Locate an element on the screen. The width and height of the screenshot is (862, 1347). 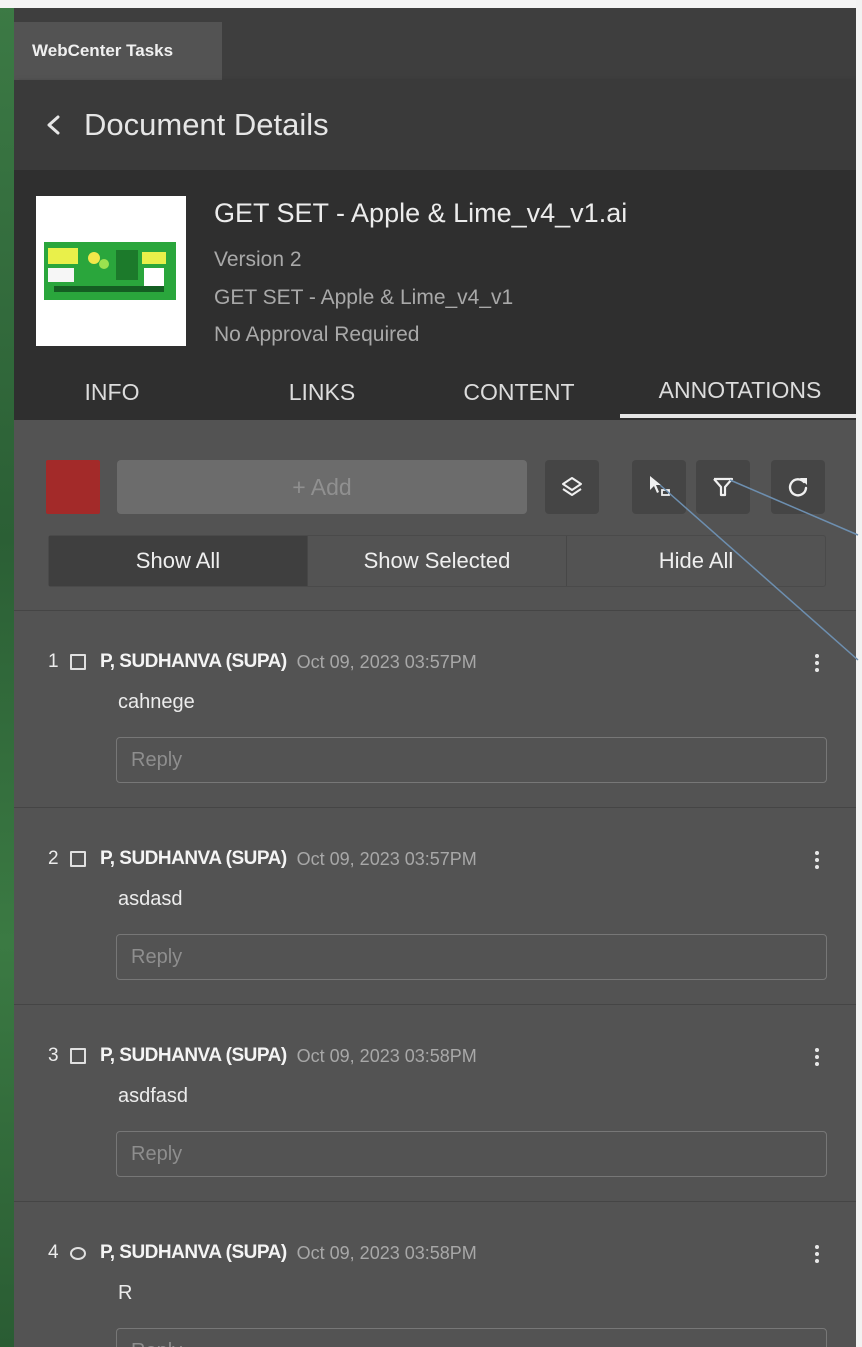
window-top-edge is located at coordinates (431, 4).